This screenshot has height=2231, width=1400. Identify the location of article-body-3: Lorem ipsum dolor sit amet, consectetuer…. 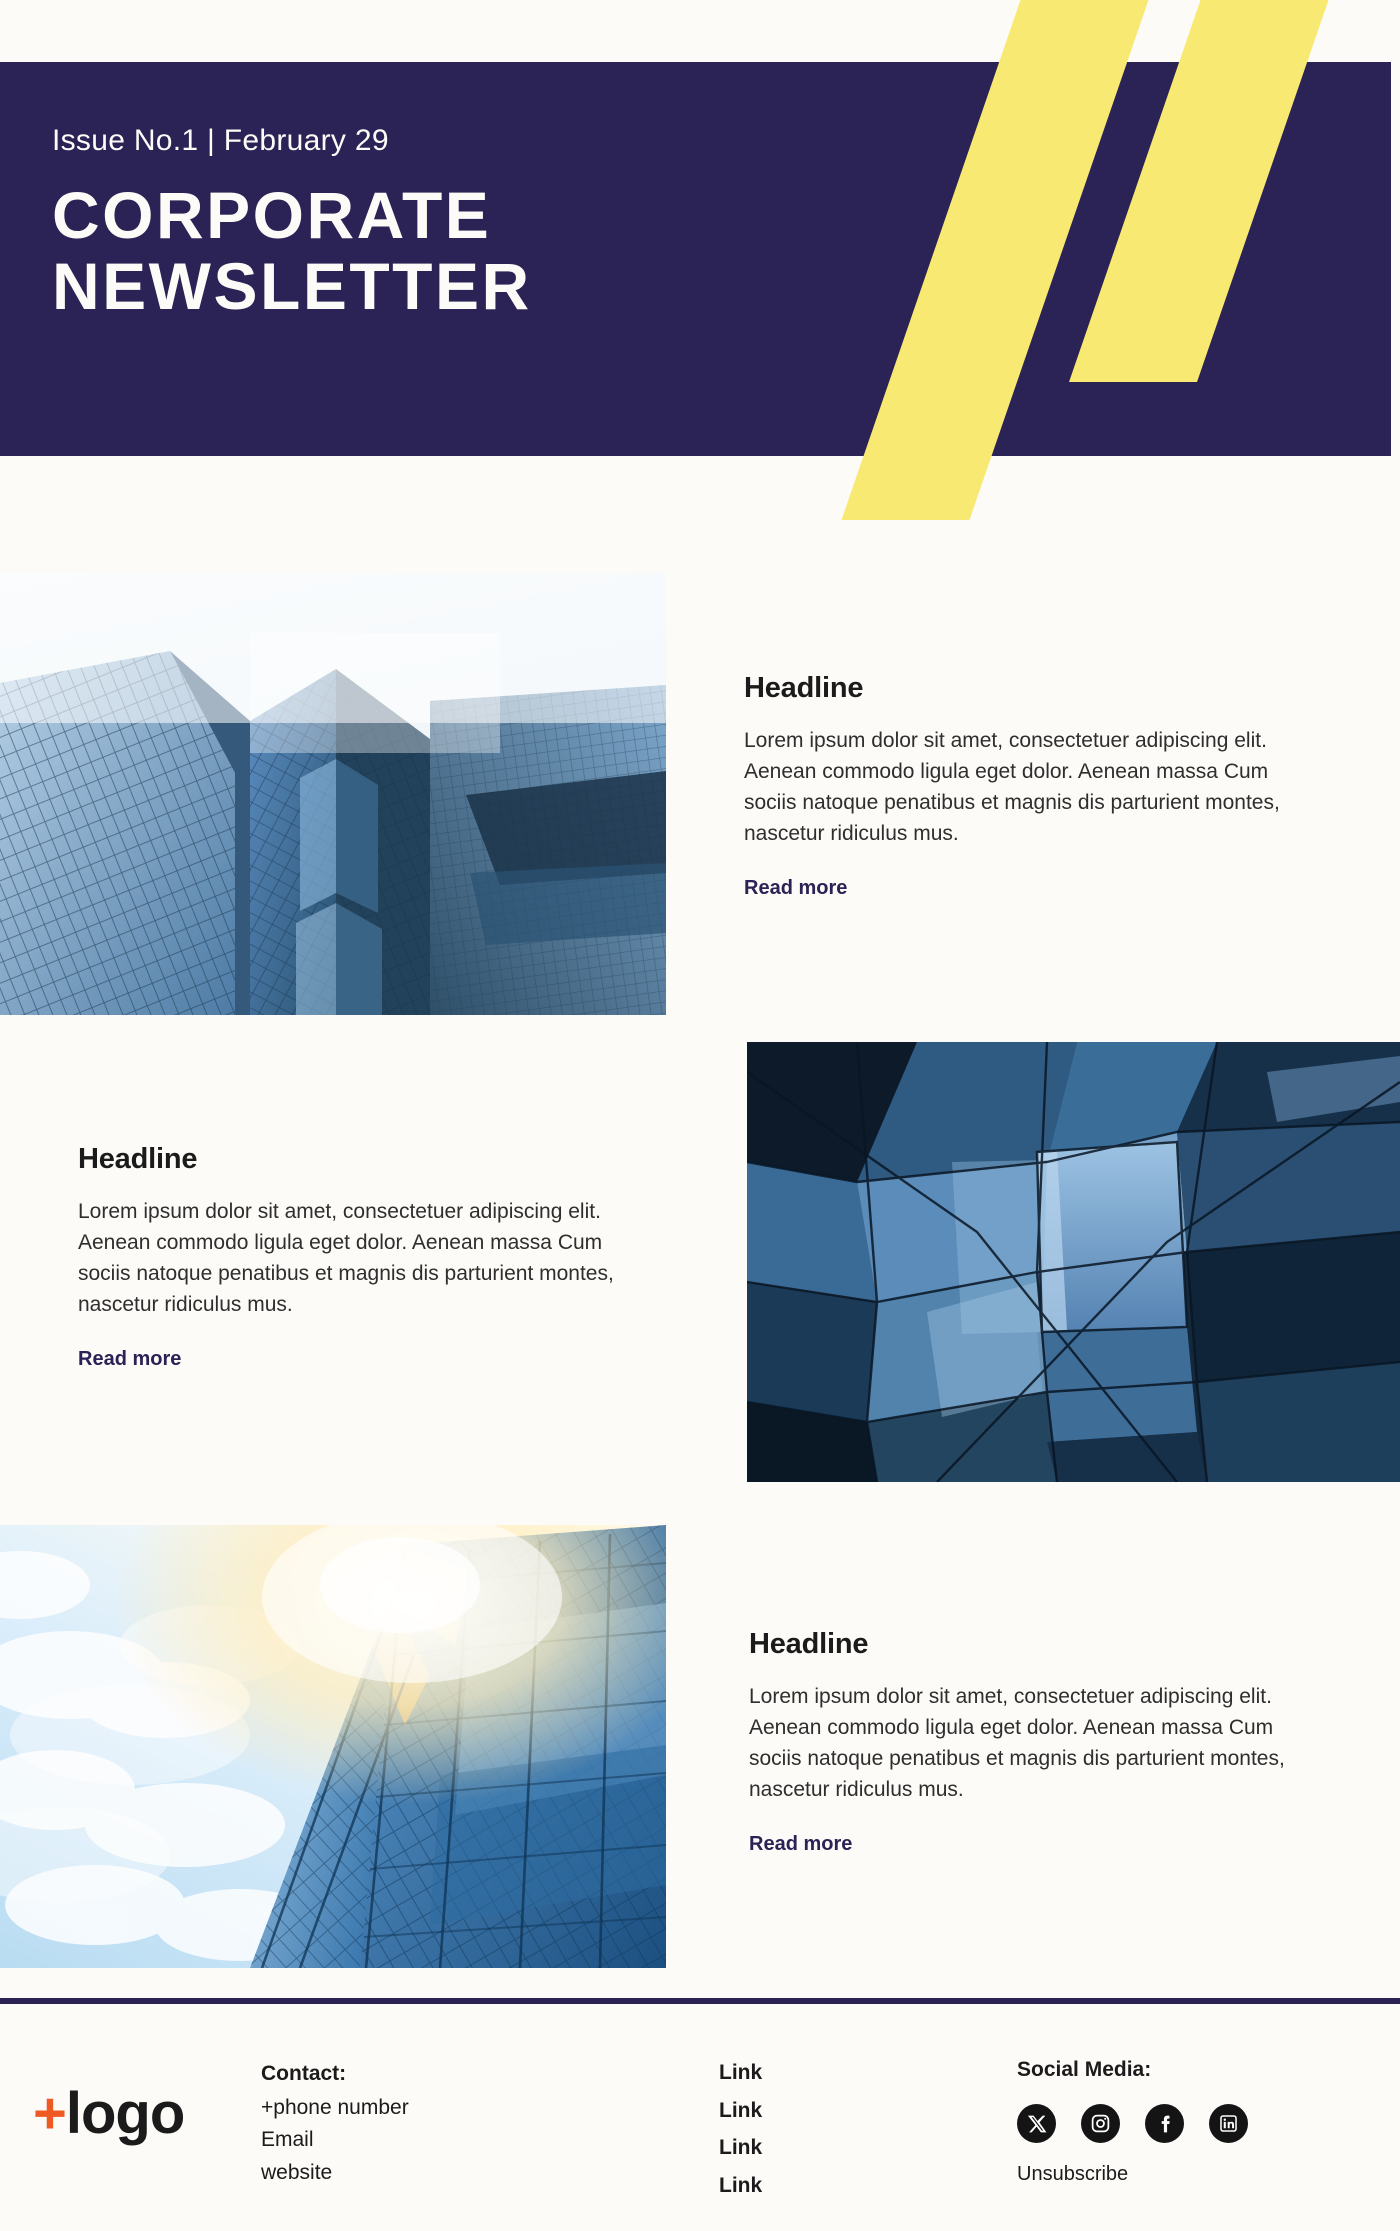
(1017, 1743).